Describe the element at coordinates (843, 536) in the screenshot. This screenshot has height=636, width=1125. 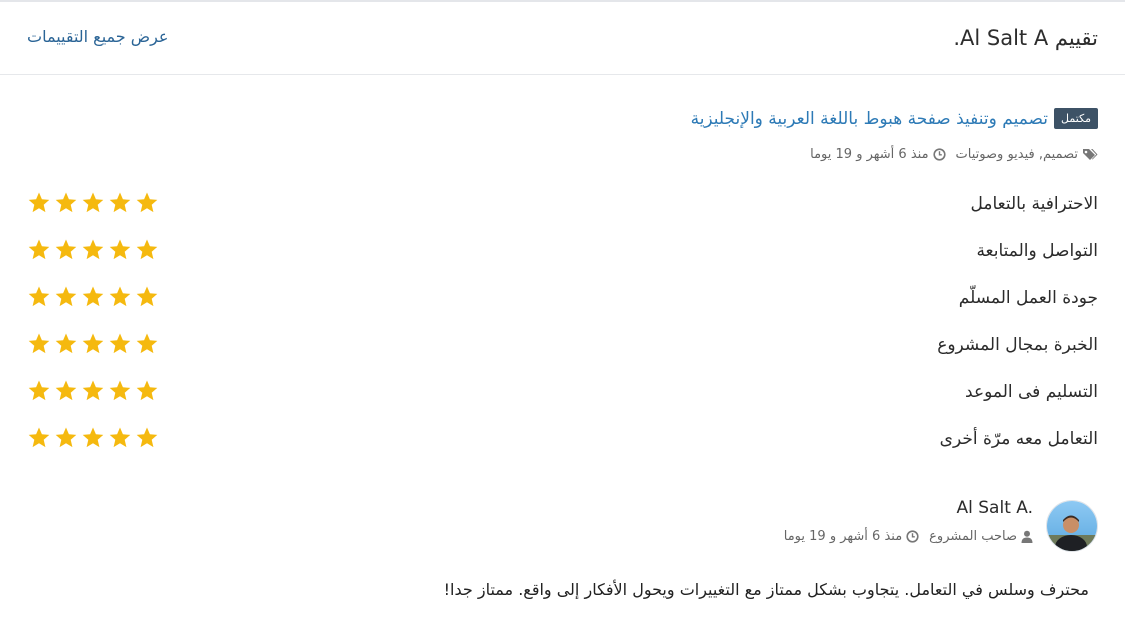
I see `reviewer-time-text: منذ 6 أشهر و 19 يوما` at that location.